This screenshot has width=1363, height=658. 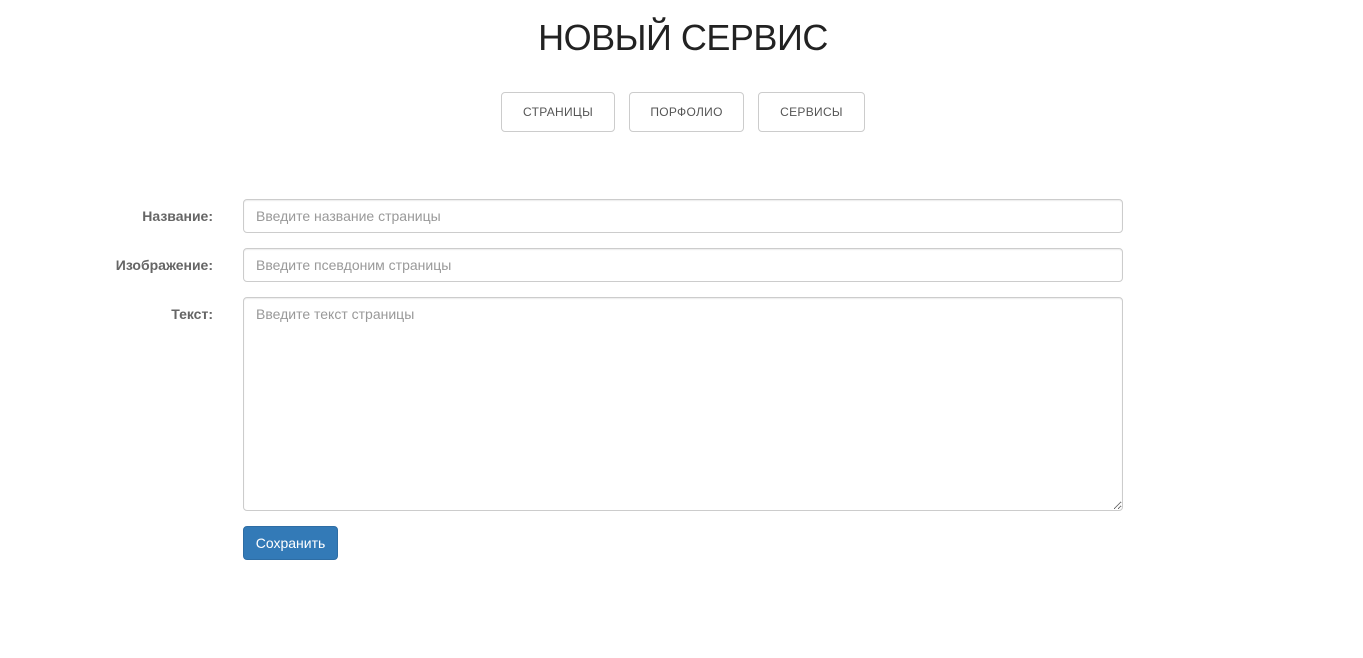 I want to click on image-label: Изображение:, so click(x=164, y=265).